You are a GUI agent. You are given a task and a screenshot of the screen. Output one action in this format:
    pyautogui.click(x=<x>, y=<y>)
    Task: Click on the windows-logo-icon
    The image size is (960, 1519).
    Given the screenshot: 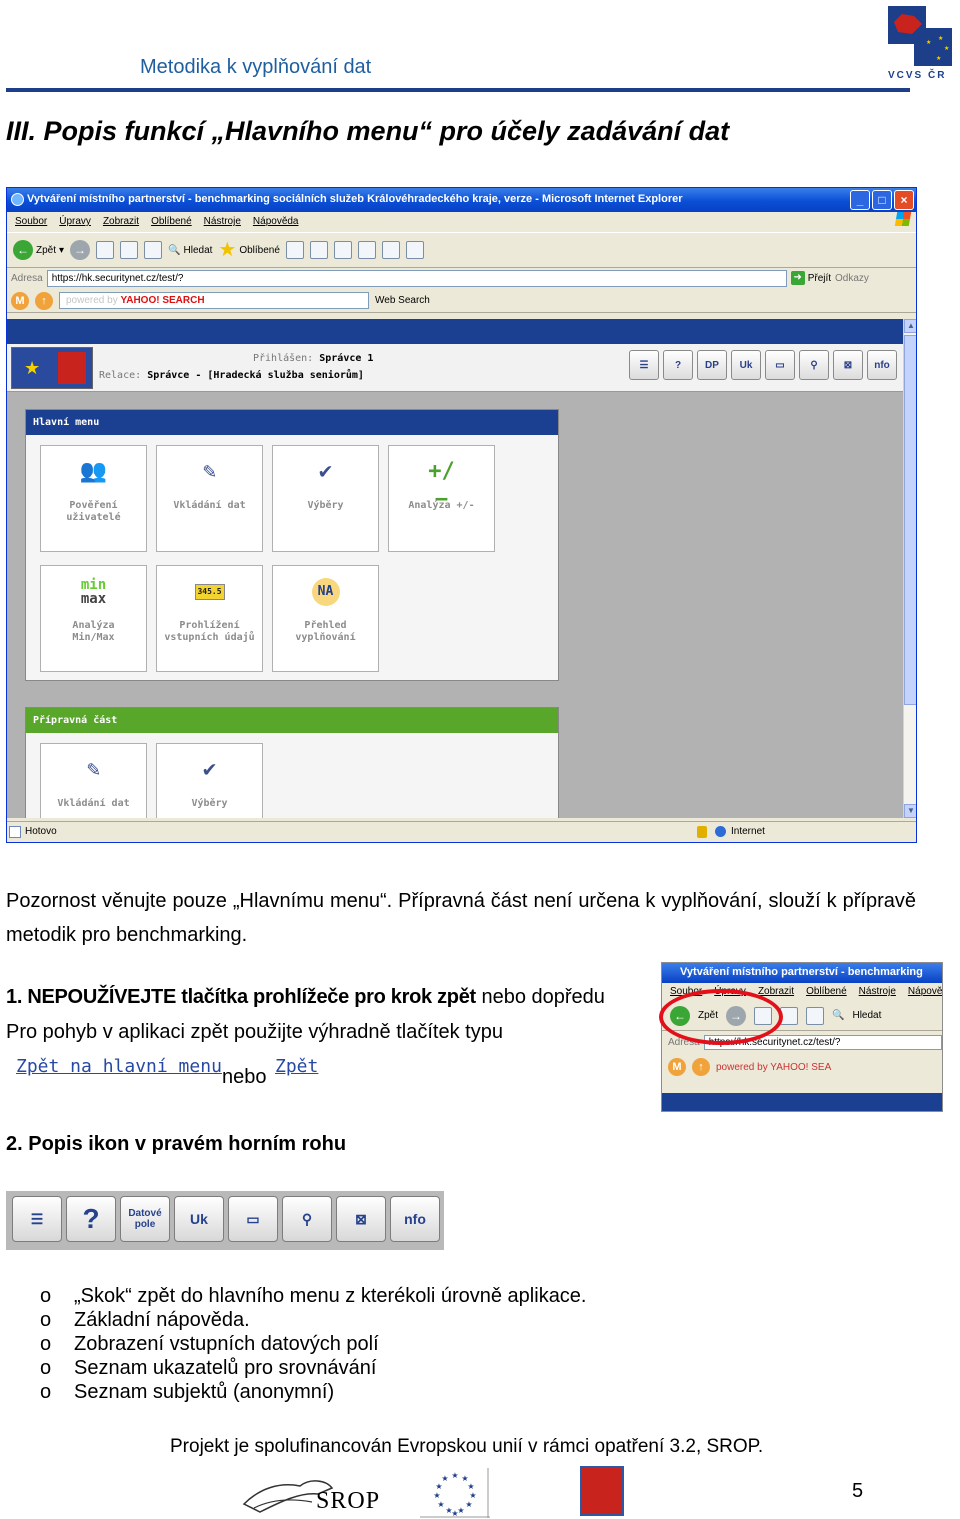 What is the action you would take?
    pyautogui.click(x=903, y=219)
    